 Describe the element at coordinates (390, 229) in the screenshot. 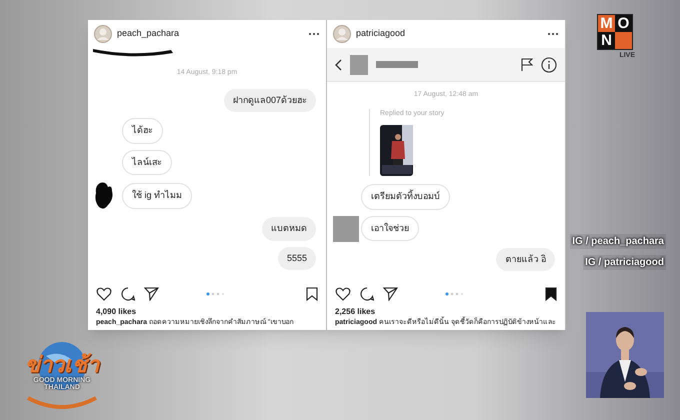

I see `message-bubble: เอาใจช่วย` at that location.